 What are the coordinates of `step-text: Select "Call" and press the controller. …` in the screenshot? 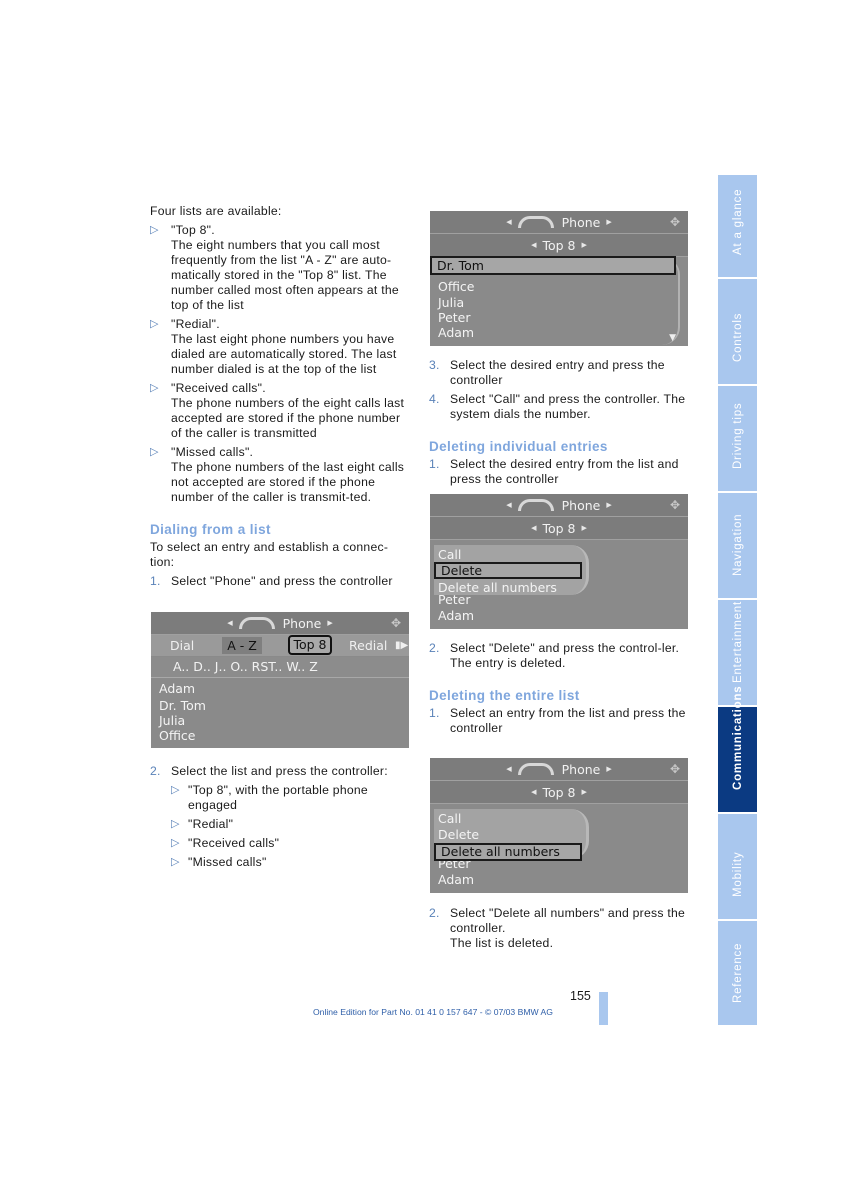 It's located at (568, 406).